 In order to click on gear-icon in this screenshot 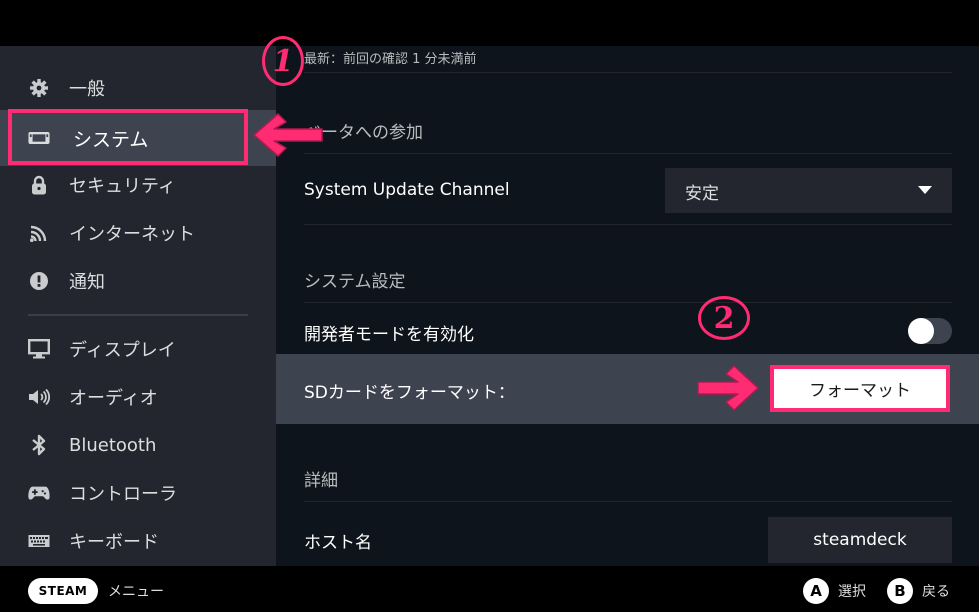, I will do `click(39, 88)`.